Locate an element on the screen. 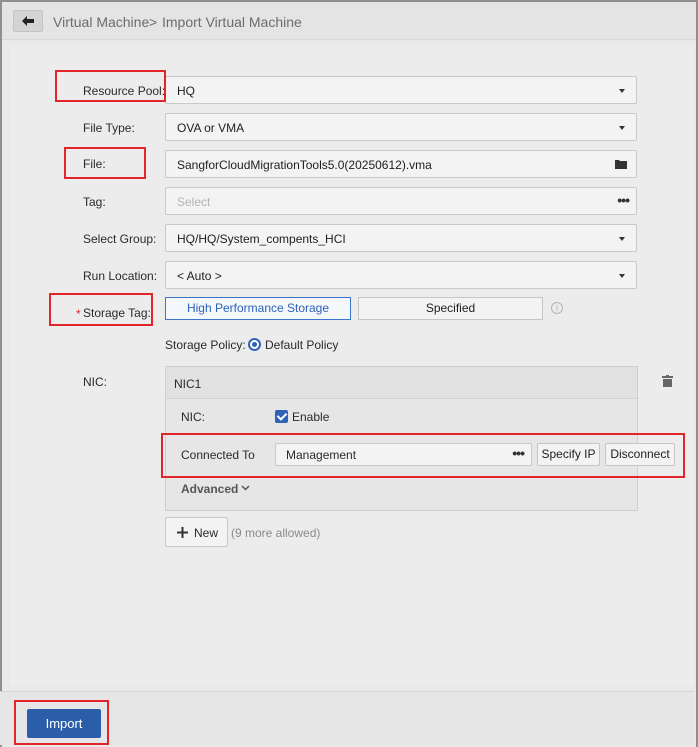 The image size is (698, 747). nic-label: NIC: is located at coordinates (95, 382).